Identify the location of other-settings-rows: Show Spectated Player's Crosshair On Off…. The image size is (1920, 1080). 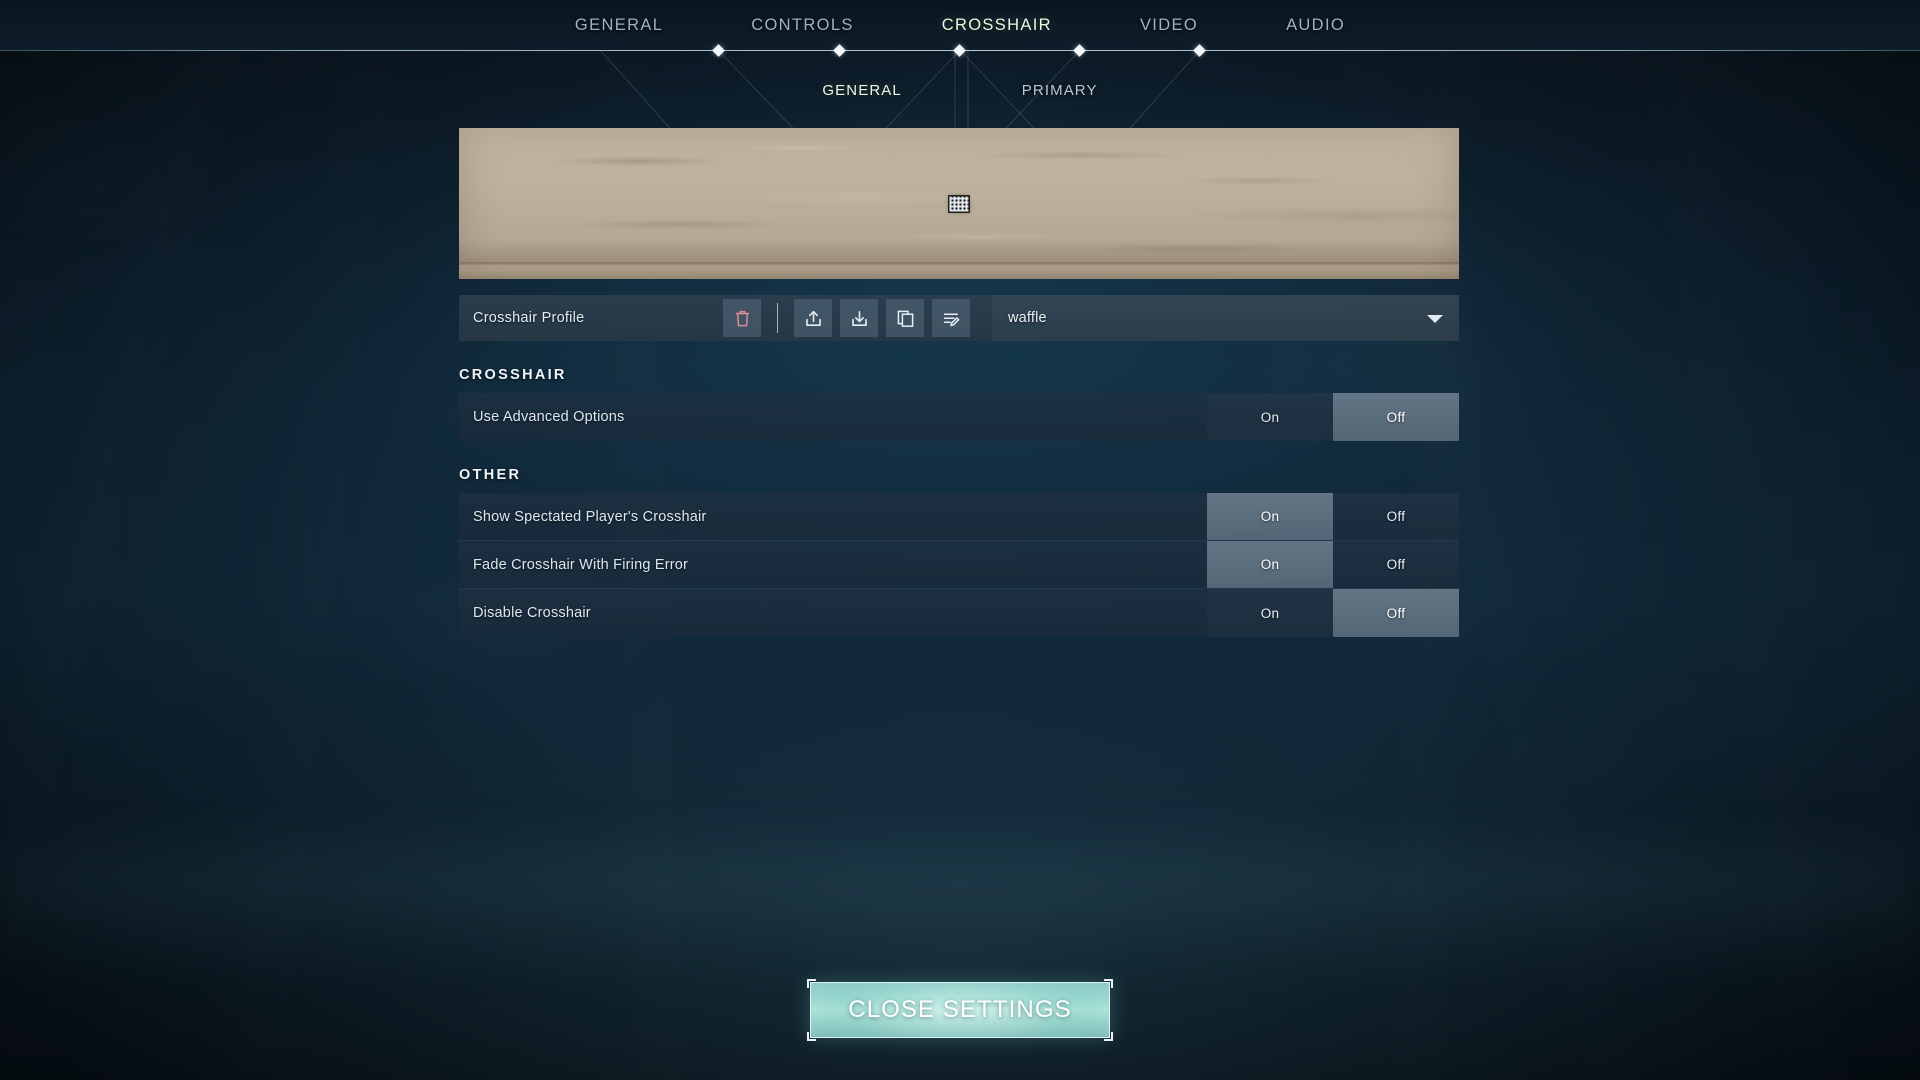
(959, 565).